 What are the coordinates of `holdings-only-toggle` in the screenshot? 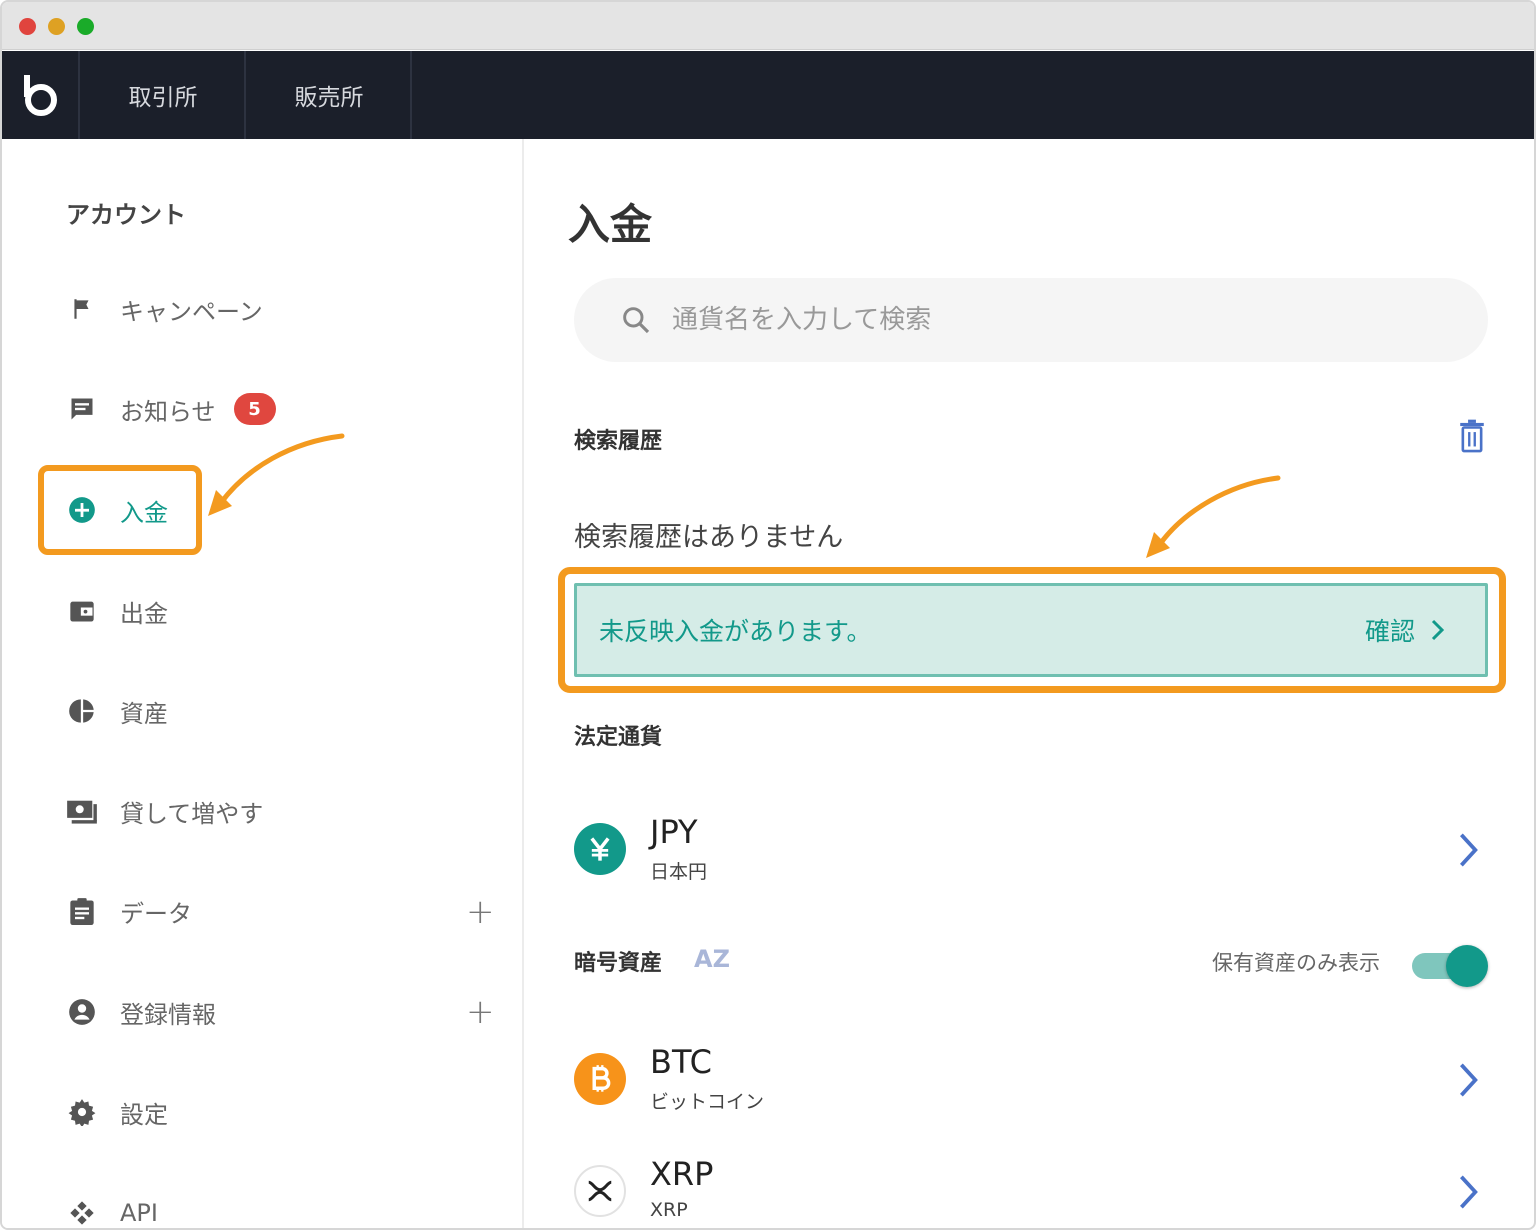 It's located at (1450, 966).